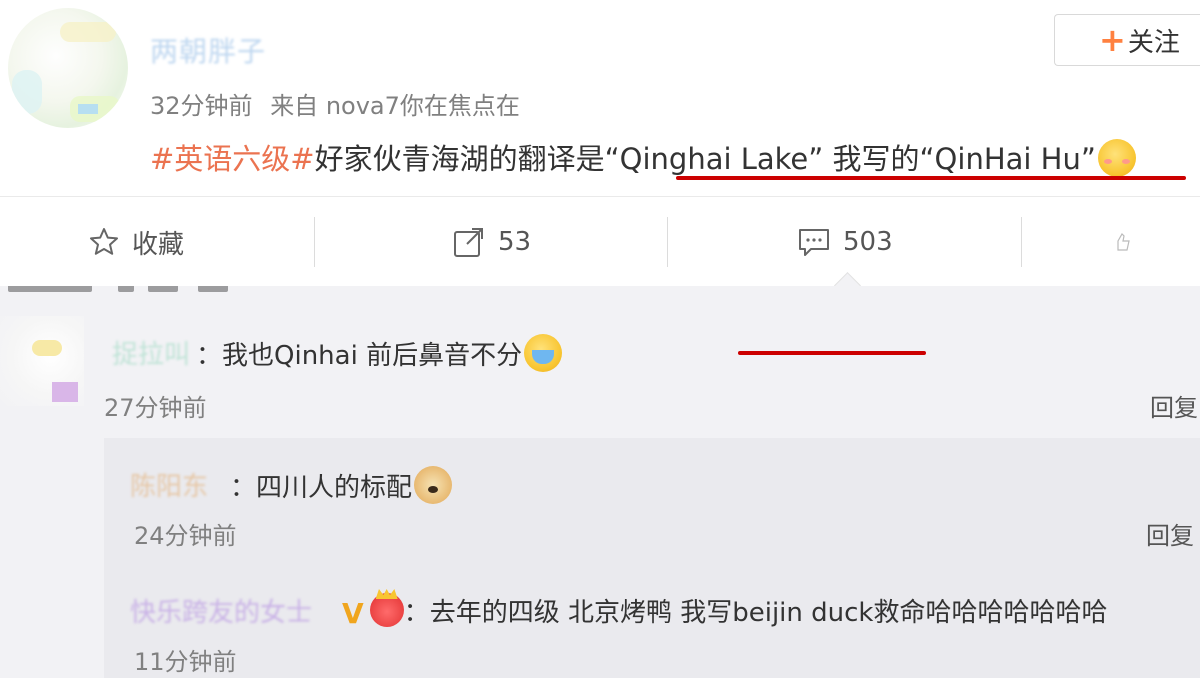  I want to click on doge-emoji, so click(433, 485).